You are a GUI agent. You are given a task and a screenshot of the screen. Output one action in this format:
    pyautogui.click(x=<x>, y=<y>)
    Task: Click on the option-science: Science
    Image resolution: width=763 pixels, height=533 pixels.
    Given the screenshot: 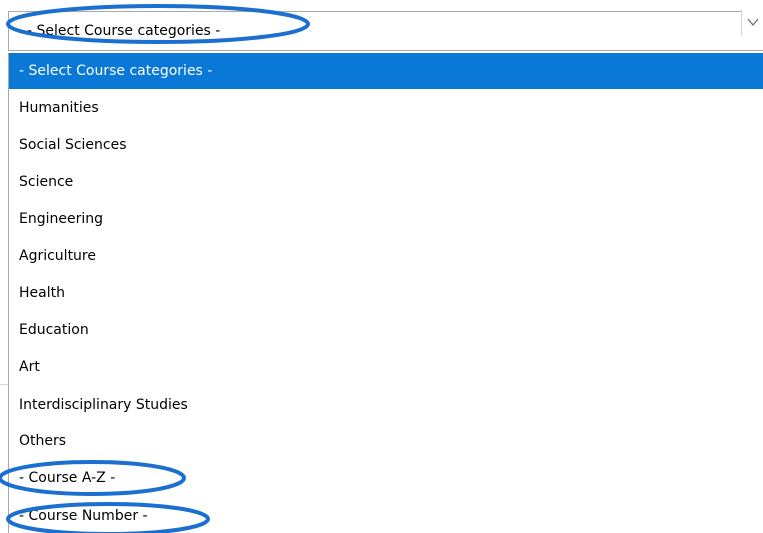 What is the action you would take?
    pyautogui.click(x=386, y=182)
    